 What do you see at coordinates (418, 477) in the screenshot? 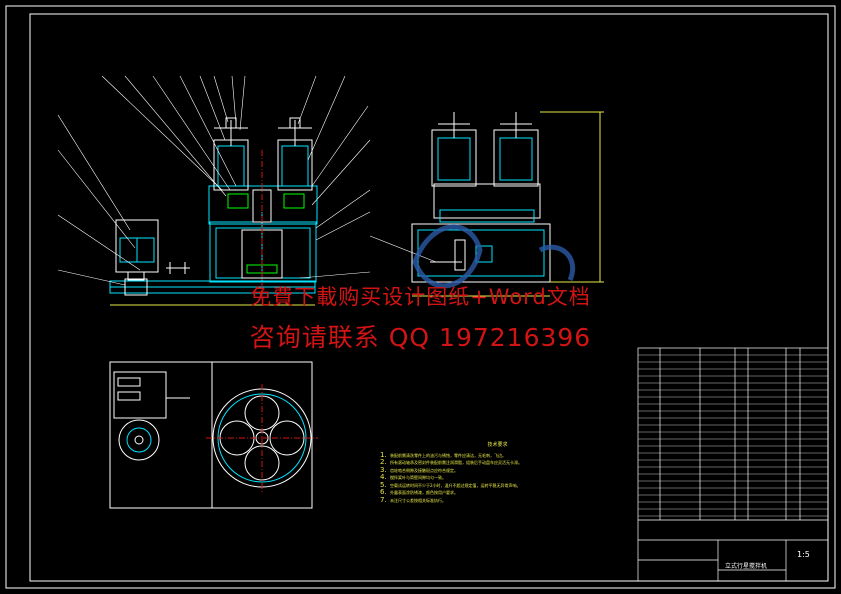
I see `note-text: 搅拌桨叶与筒壁间隙均匀一致。` at bounding box center [418, 477].